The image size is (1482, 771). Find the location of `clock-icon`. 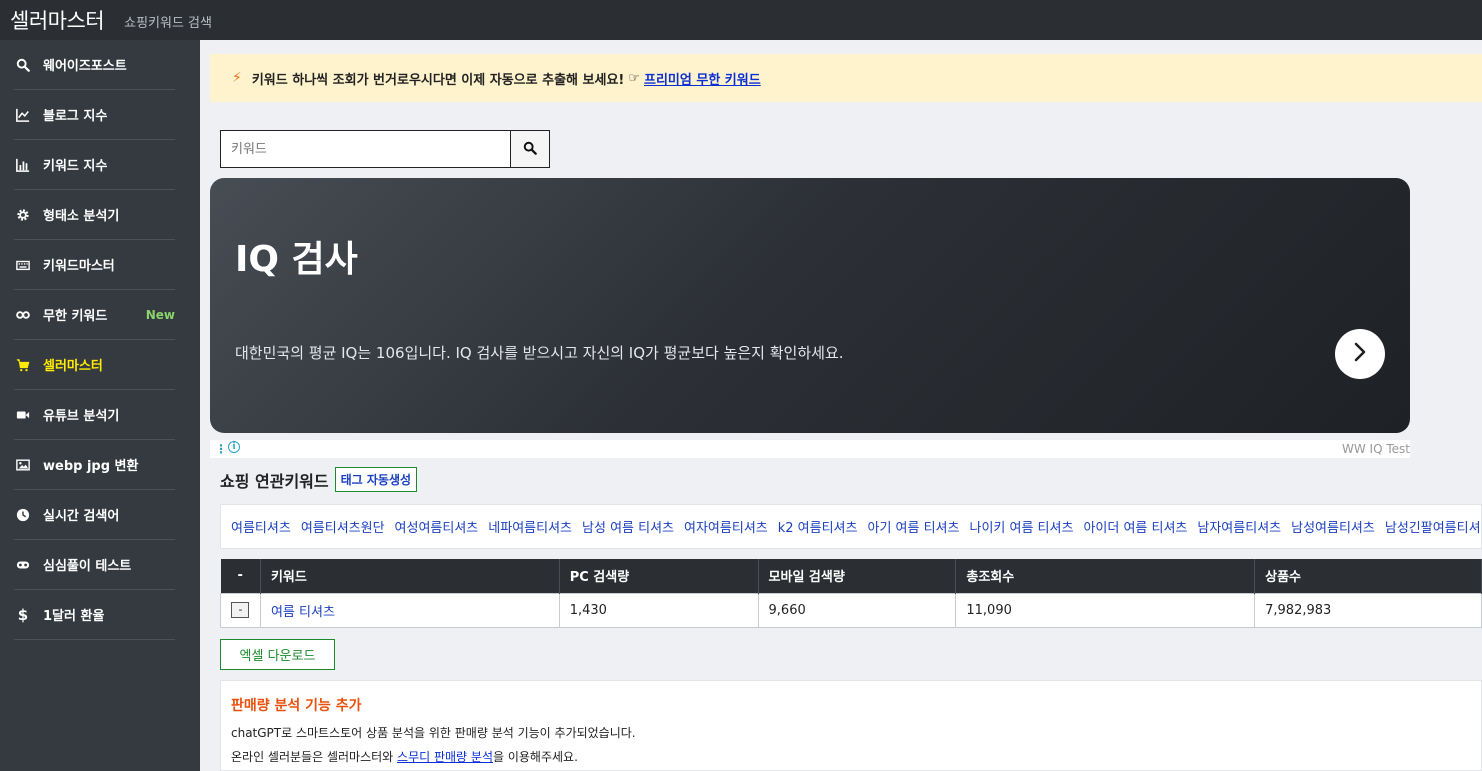

clock-icon is located at coordinates (23, 515).